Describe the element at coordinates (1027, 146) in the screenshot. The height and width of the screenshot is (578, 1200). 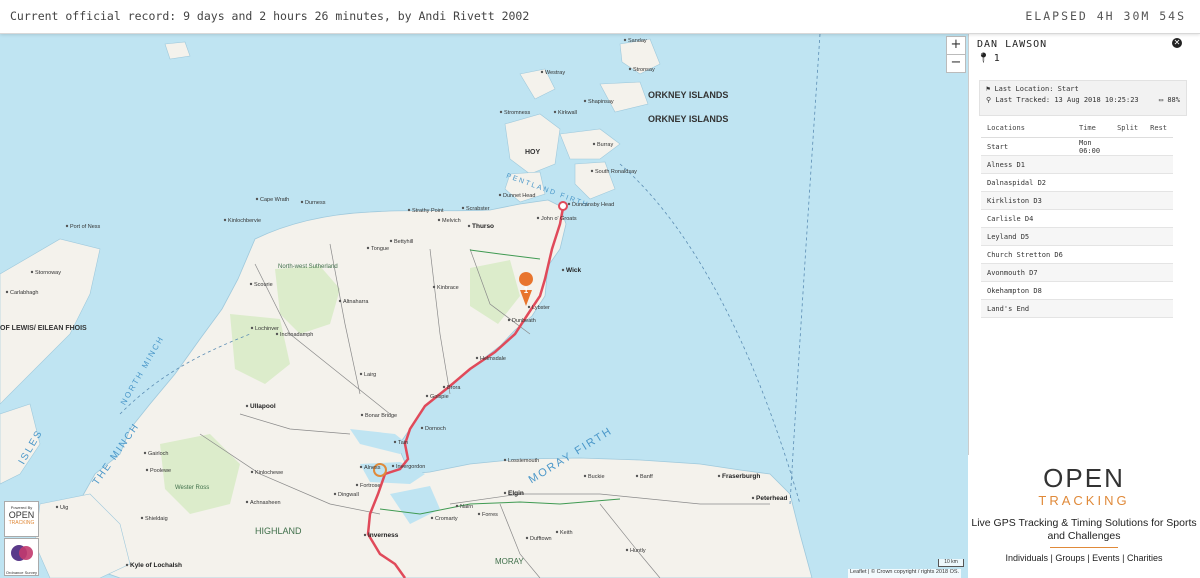
I see `cell-location: Start` at that location.